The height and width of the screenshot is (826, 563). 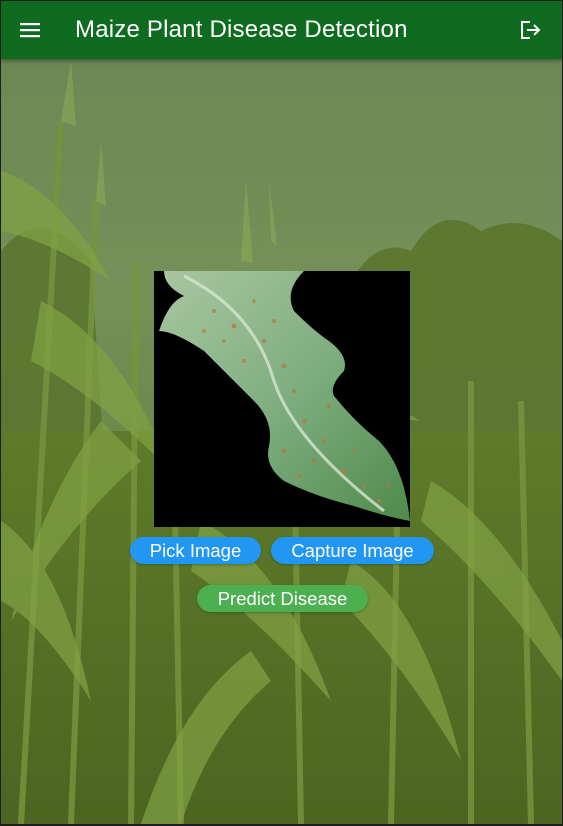 I want to click on app-bar: Maize Plant Disease Detection, so click(x=281, y=30).